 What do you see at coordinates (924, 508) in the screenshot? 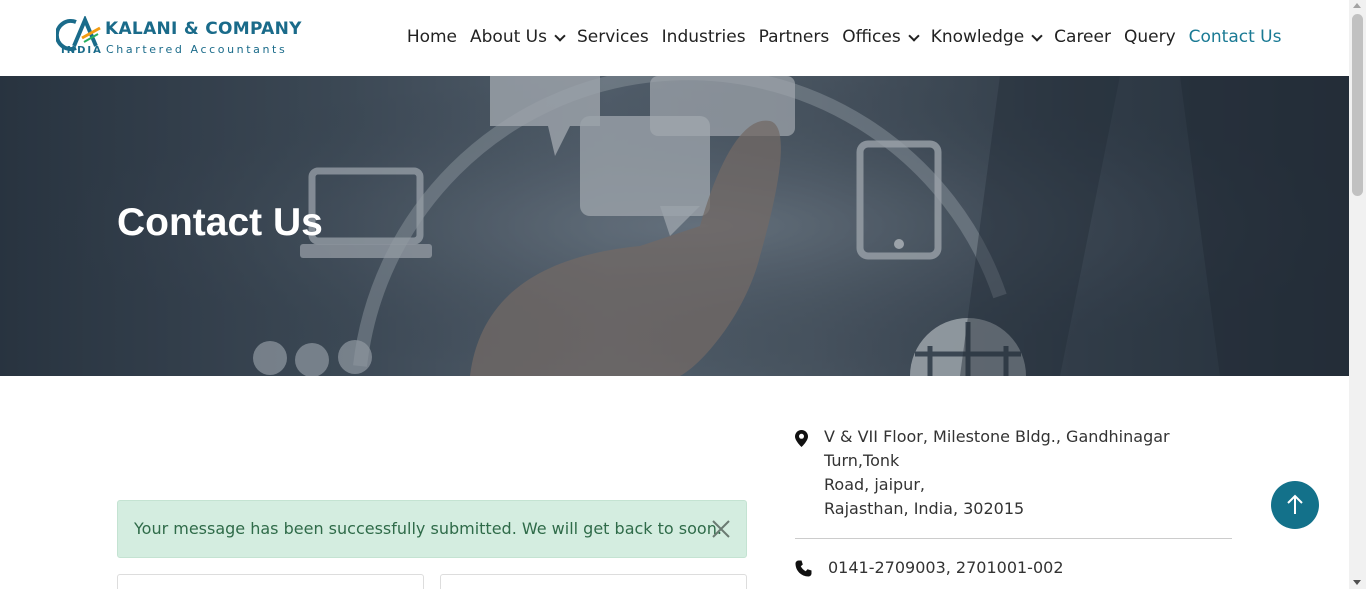
I see `address-line-3: Rajasthan, India, 302015` at bounding box center [924, 508].